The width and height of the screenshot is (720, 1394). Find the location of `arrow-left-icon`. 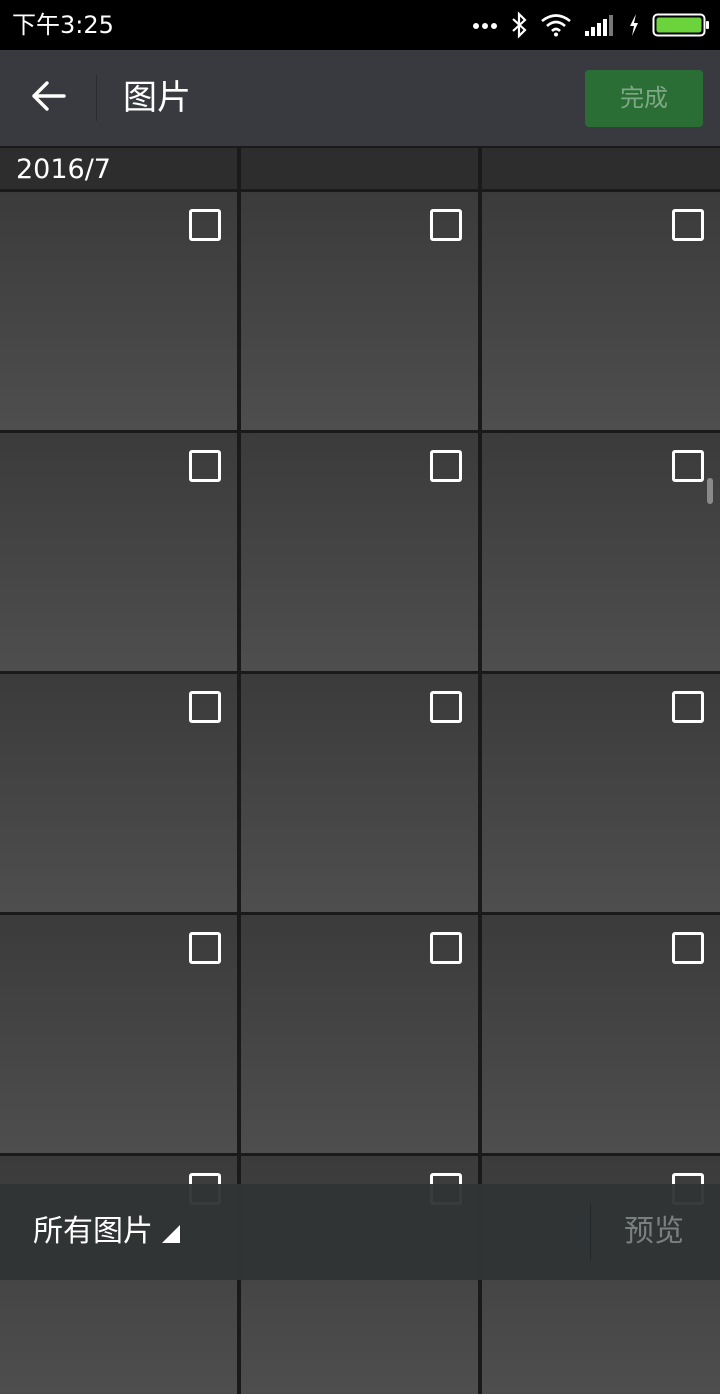

arrow-left-icon is located at coordinates (48, 98).